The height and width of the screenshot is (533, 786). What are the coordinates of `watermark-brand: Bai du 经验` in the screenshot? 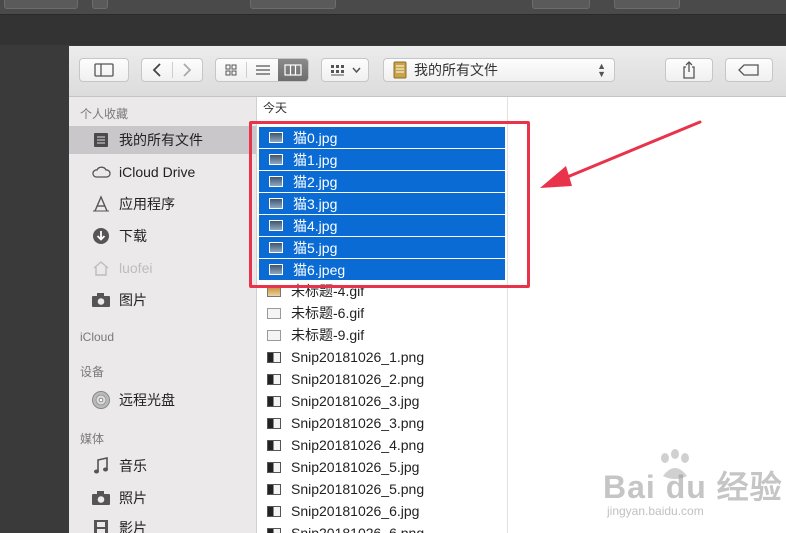 It's located at (693, 487).